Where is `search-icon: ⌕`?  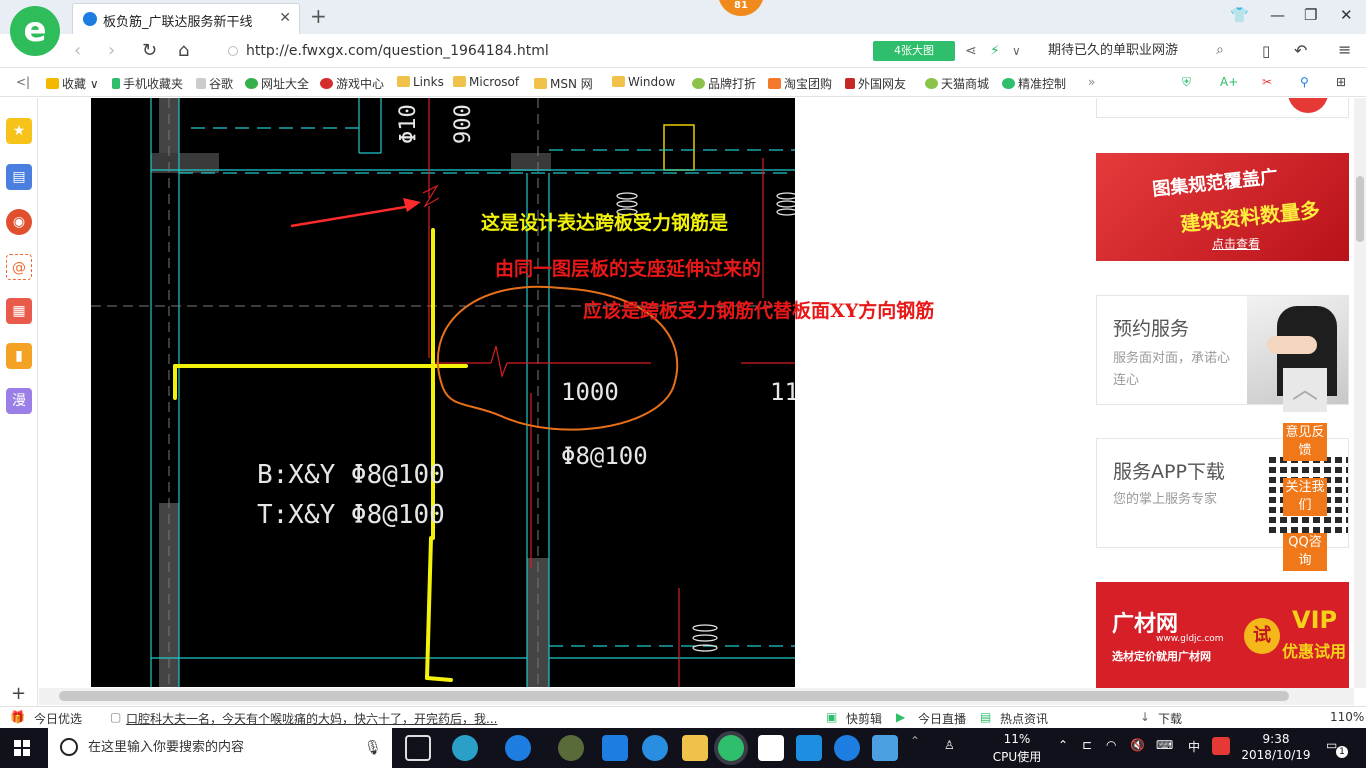 search-icon: ⌕ is located at coordinates (1220, 50).